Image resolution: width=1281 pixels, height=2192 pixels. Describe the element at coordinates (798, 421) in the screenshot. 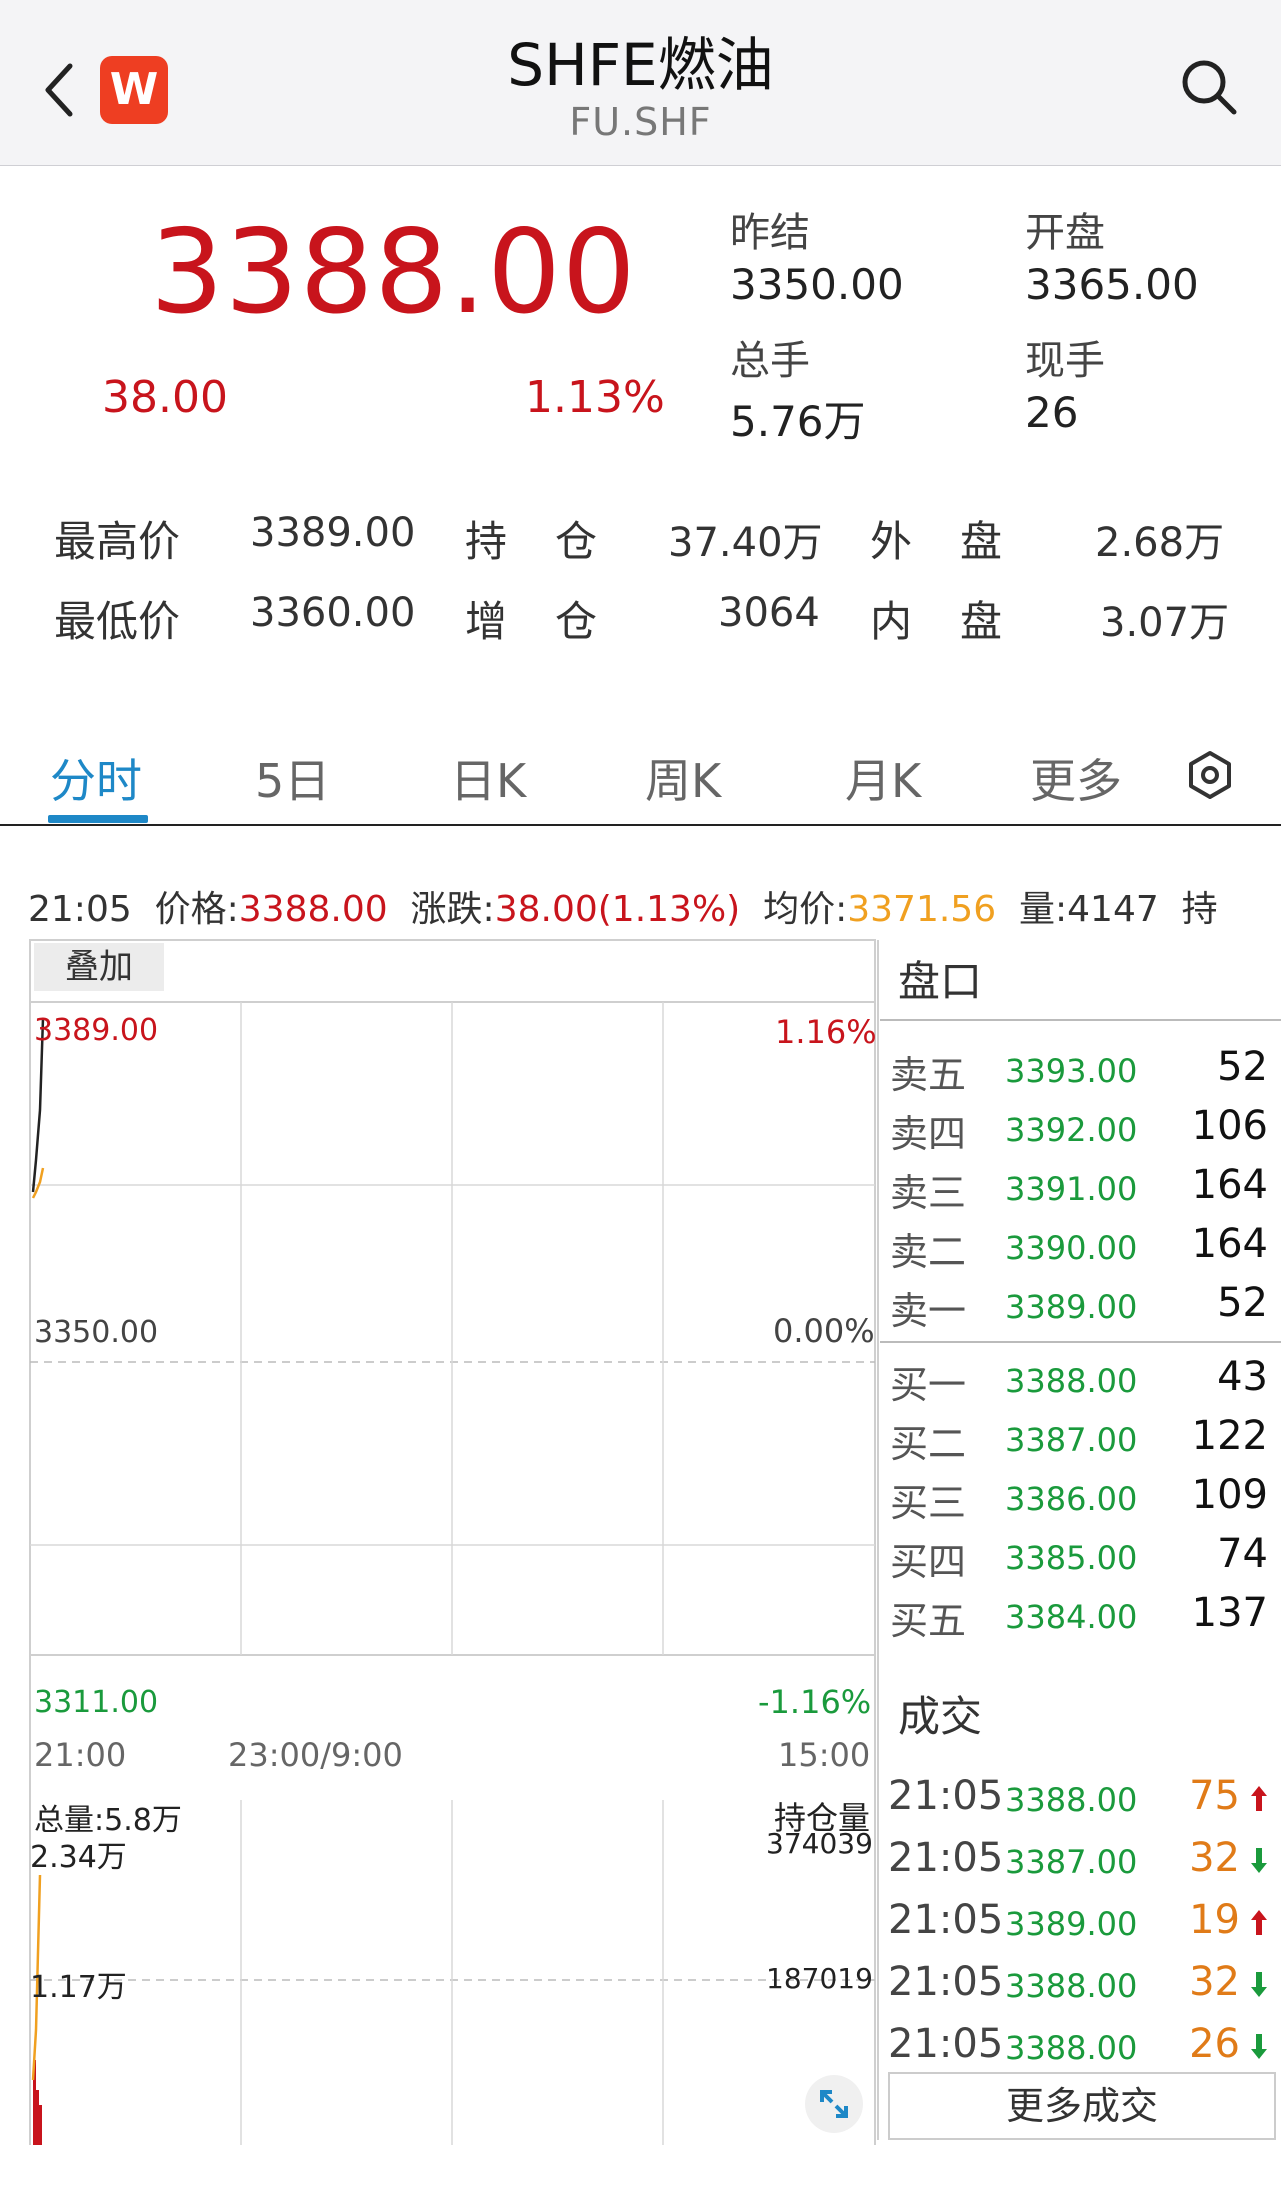

I see `total-volume-value: 5.76万` at that location.